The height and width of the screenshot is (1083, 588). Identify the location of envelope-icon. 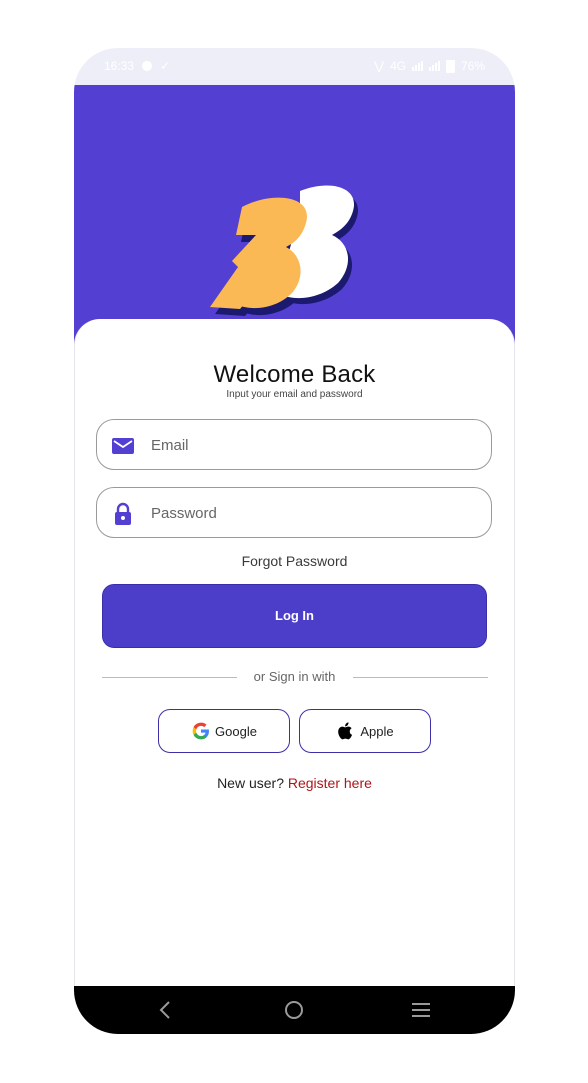
(123, 446).